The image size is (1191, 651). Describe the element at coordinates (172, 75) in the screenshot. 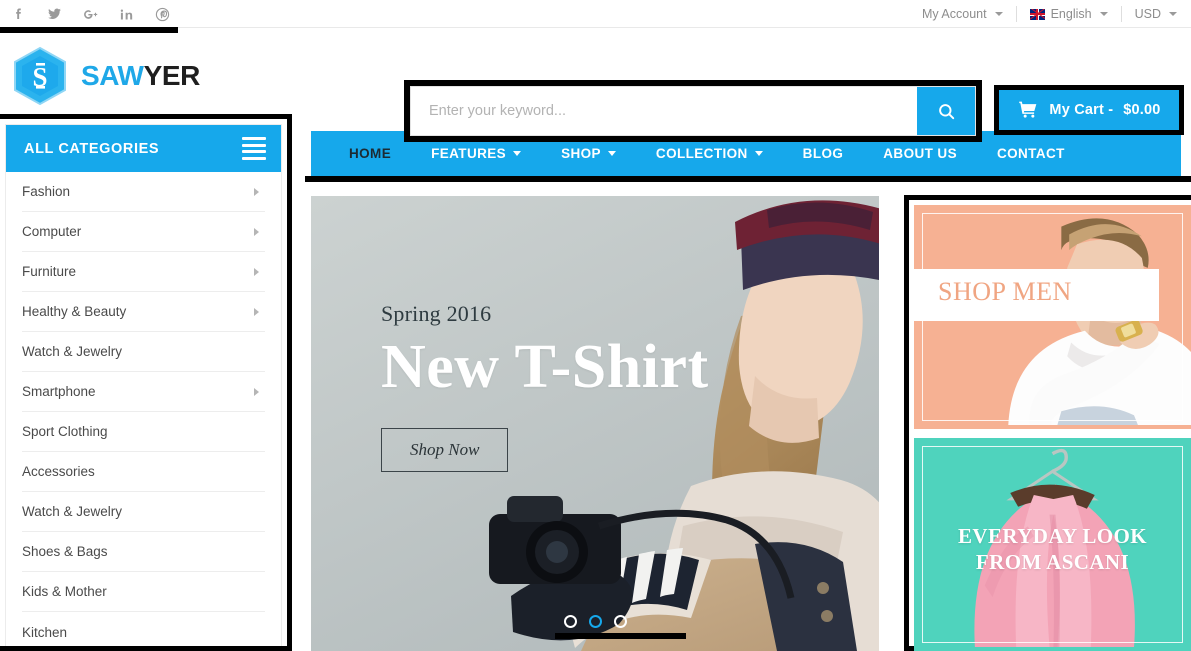

I see `logo-text-secondary: YER` at that location.